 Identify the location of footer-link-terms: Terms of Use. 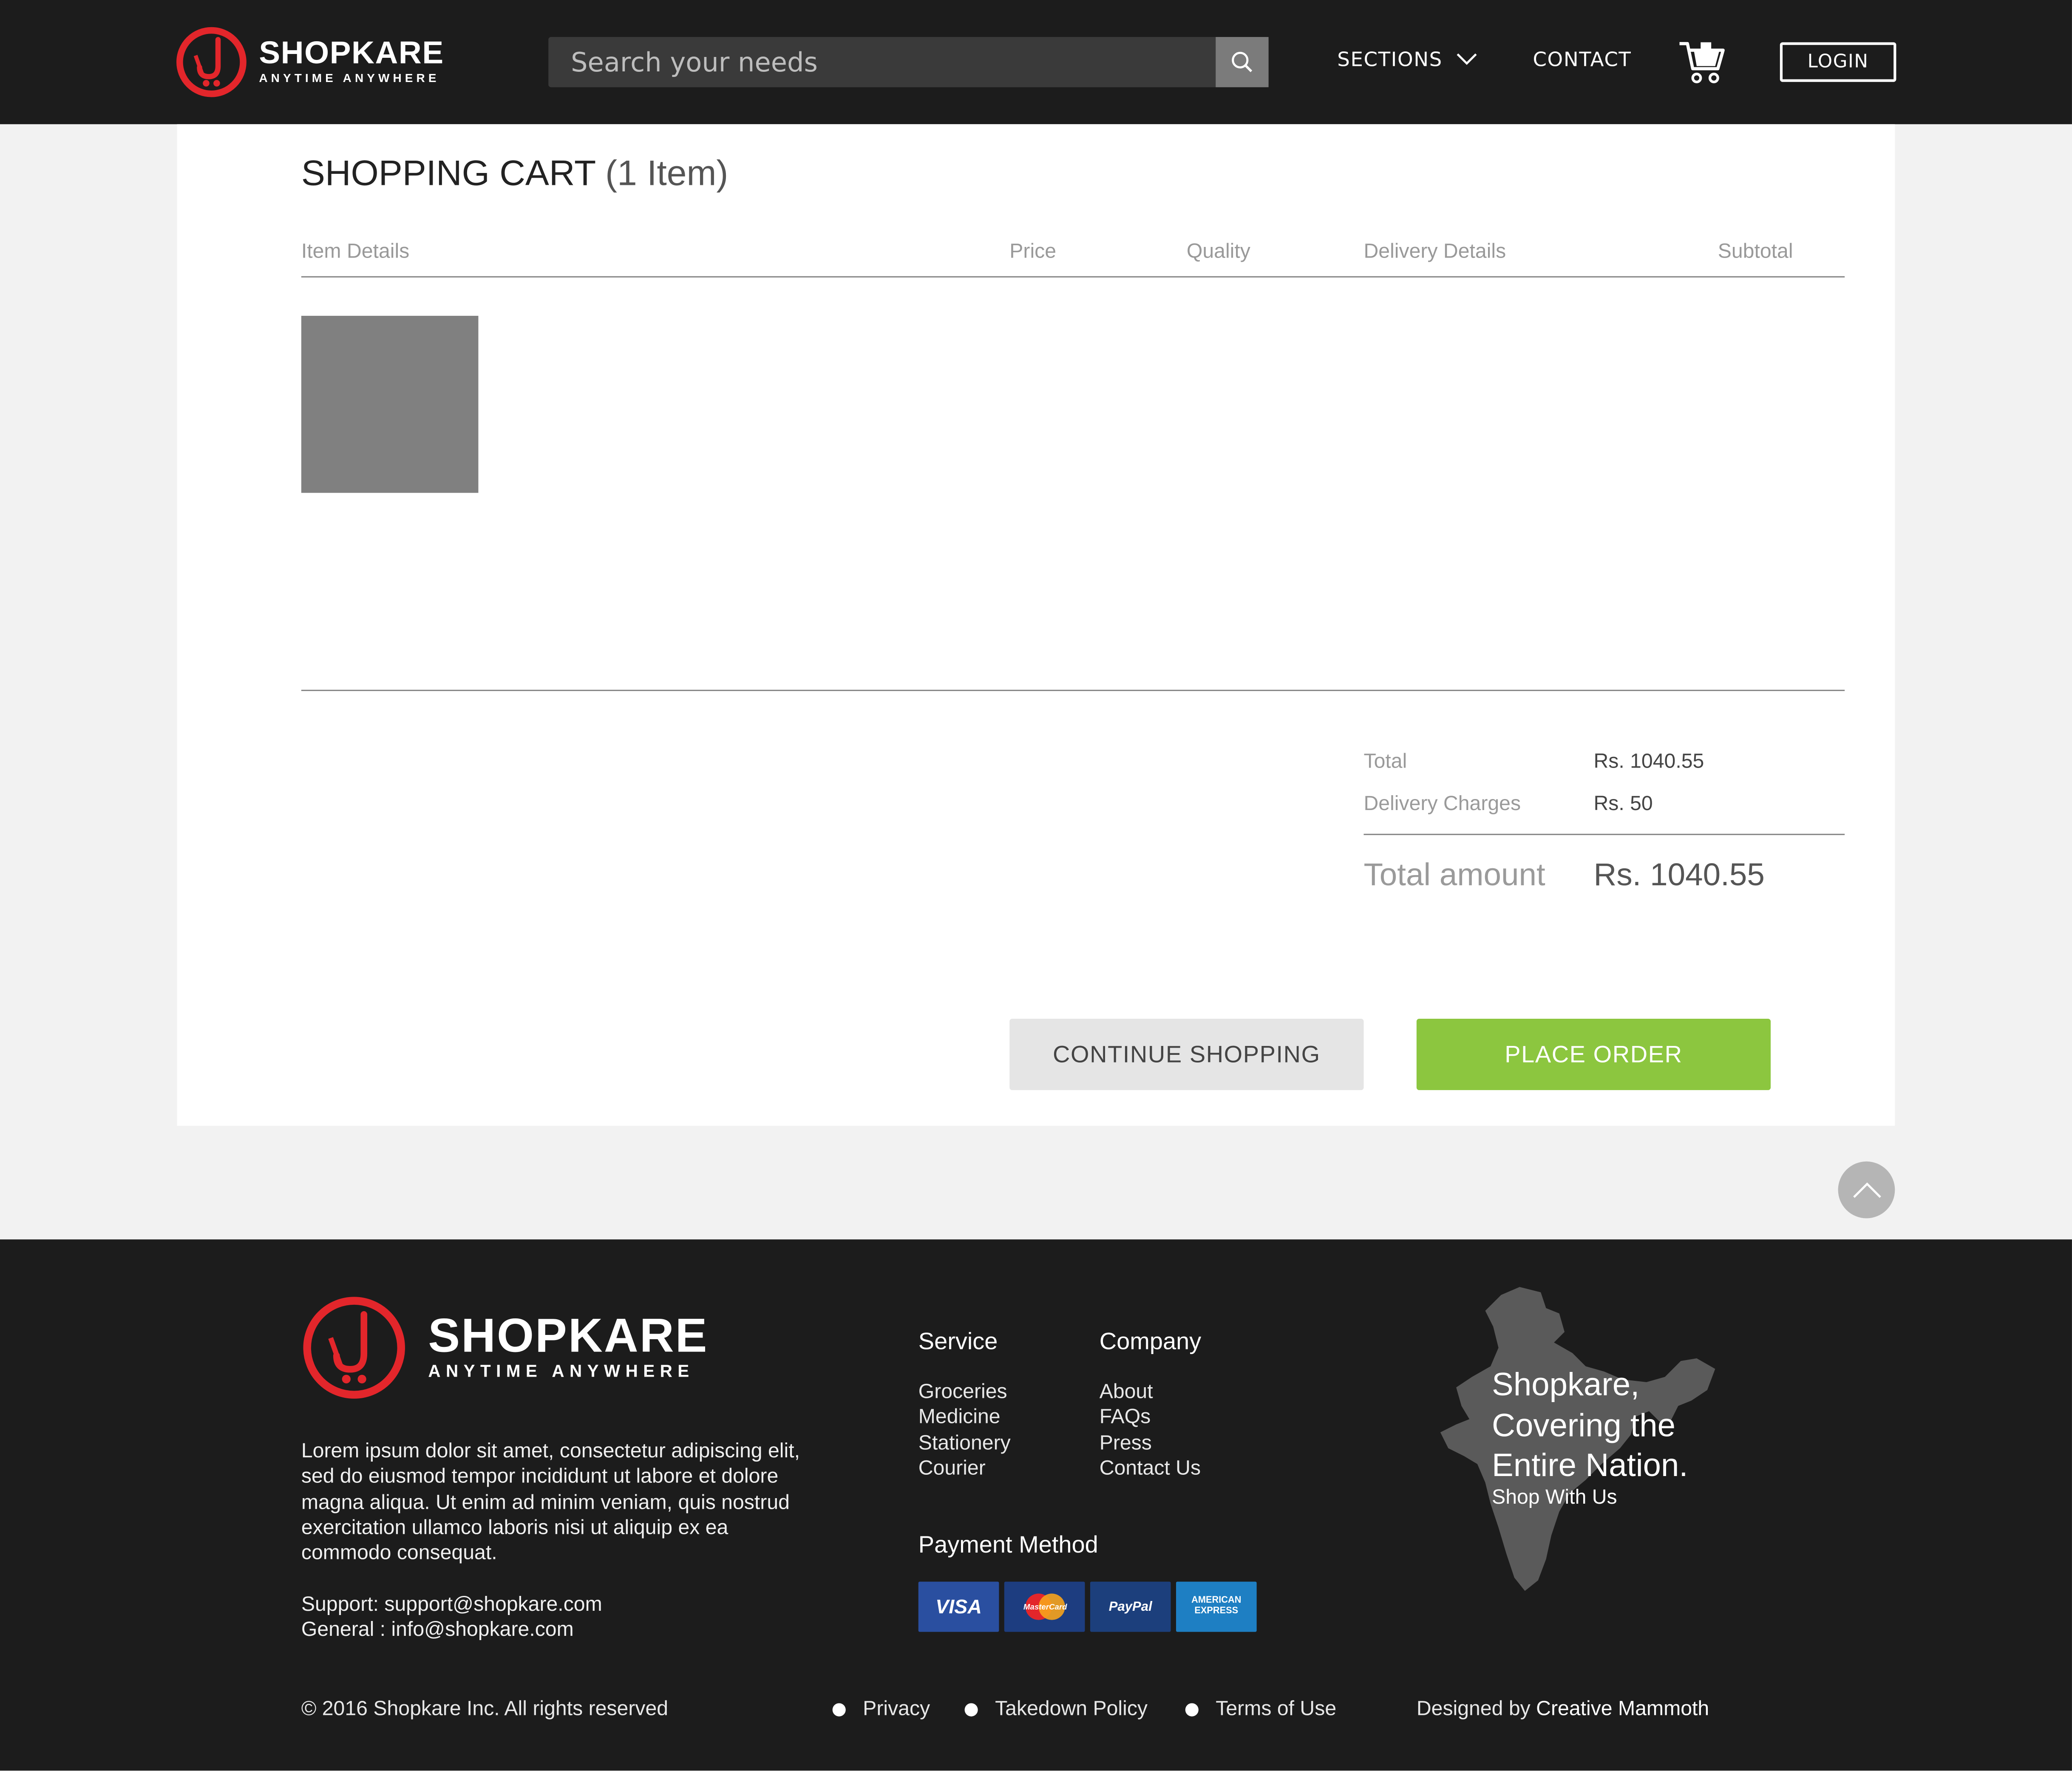
(1260, 1710).